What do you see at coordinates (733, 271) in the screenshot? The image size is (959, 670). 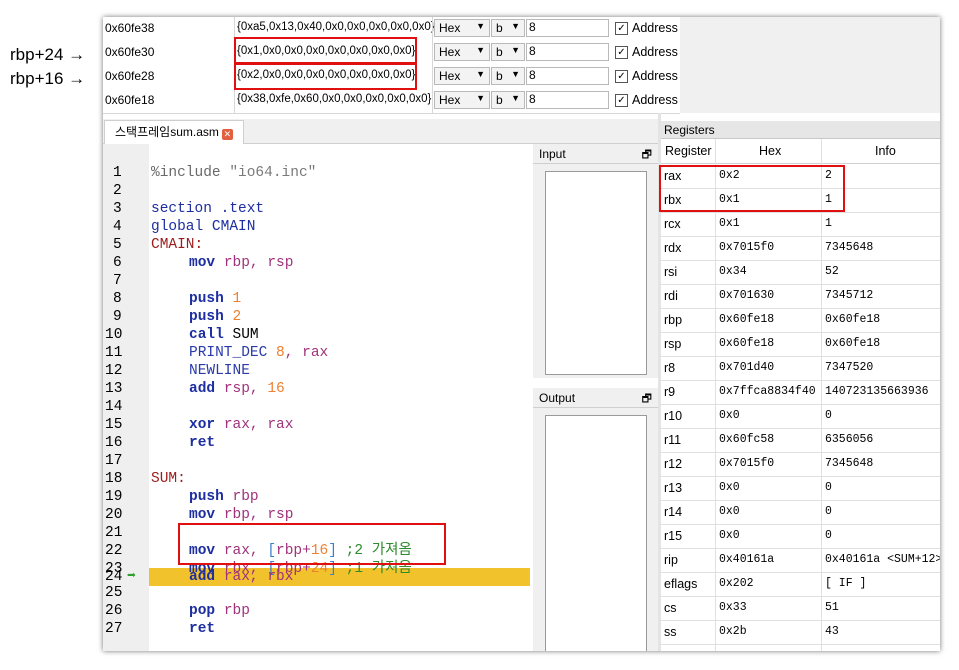 I see `register-hex: 0x34` at bounding box center [733, 271].